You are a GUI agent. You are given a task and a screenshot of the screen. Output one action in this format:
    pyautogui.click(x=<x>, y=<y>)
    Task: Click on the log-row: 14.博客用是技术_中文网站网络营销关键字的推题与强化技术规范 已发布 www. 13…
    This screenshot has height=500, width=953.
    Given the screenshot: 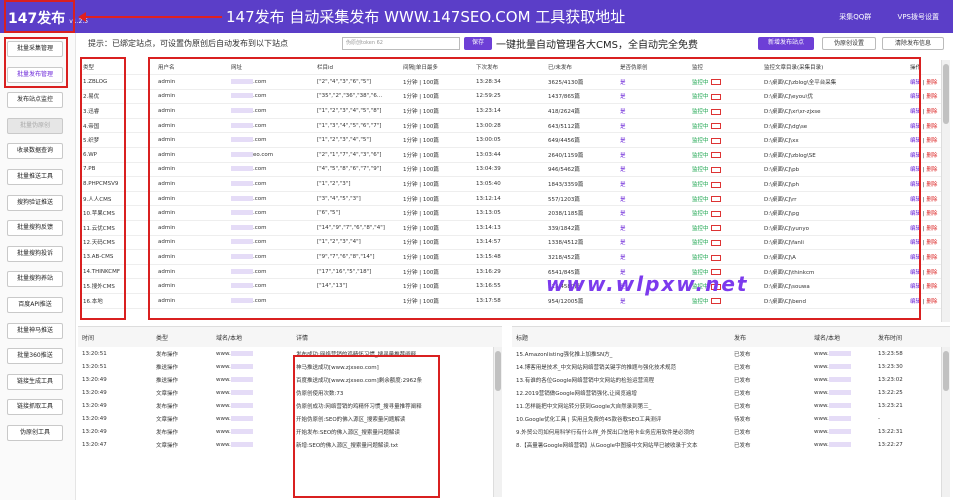 What is the action you would take?
    pyautogui.click(x=731, y=366)
    